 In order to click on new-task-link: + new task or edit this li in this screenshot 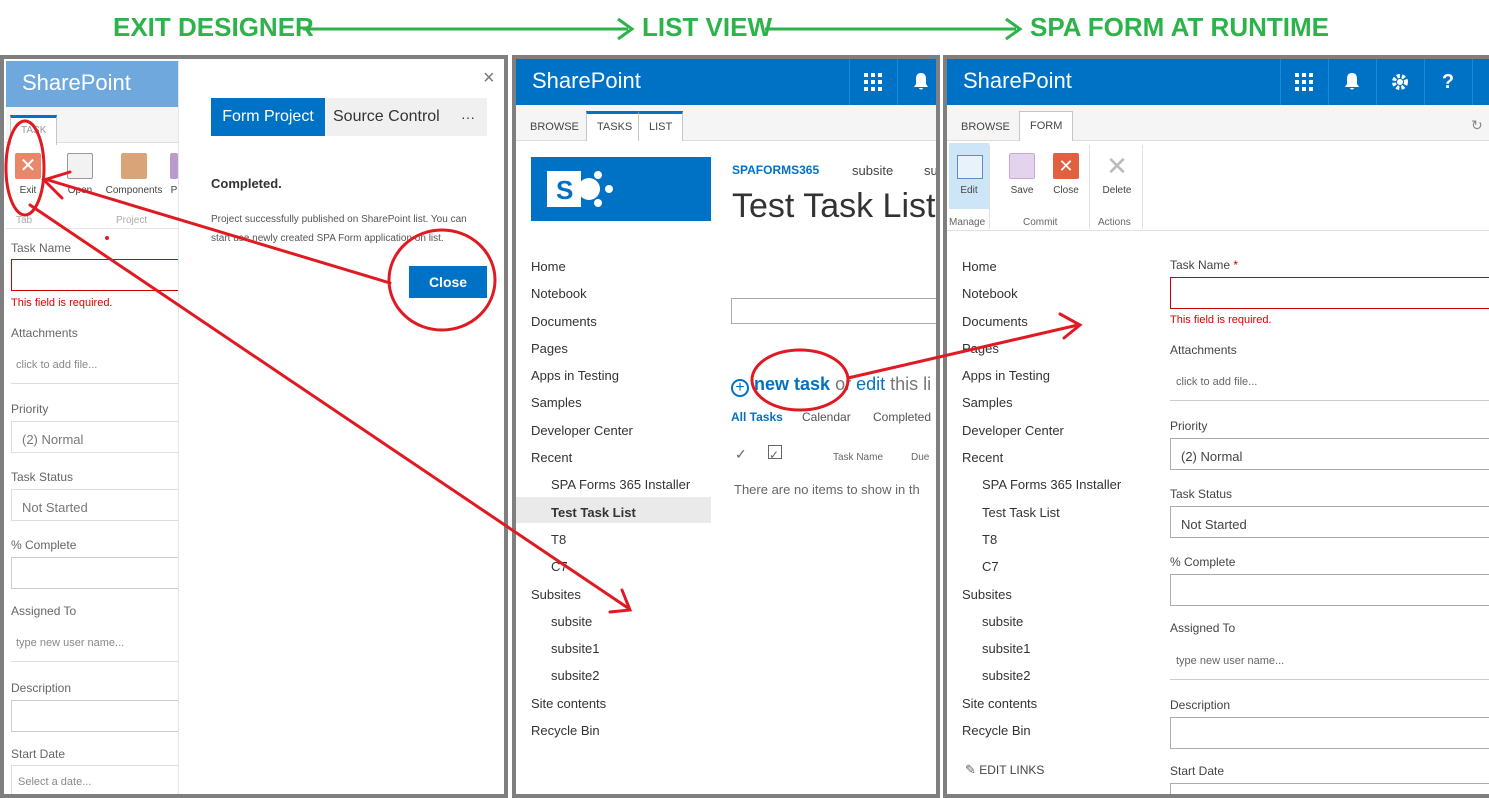, I will do `click(831, 385)`.